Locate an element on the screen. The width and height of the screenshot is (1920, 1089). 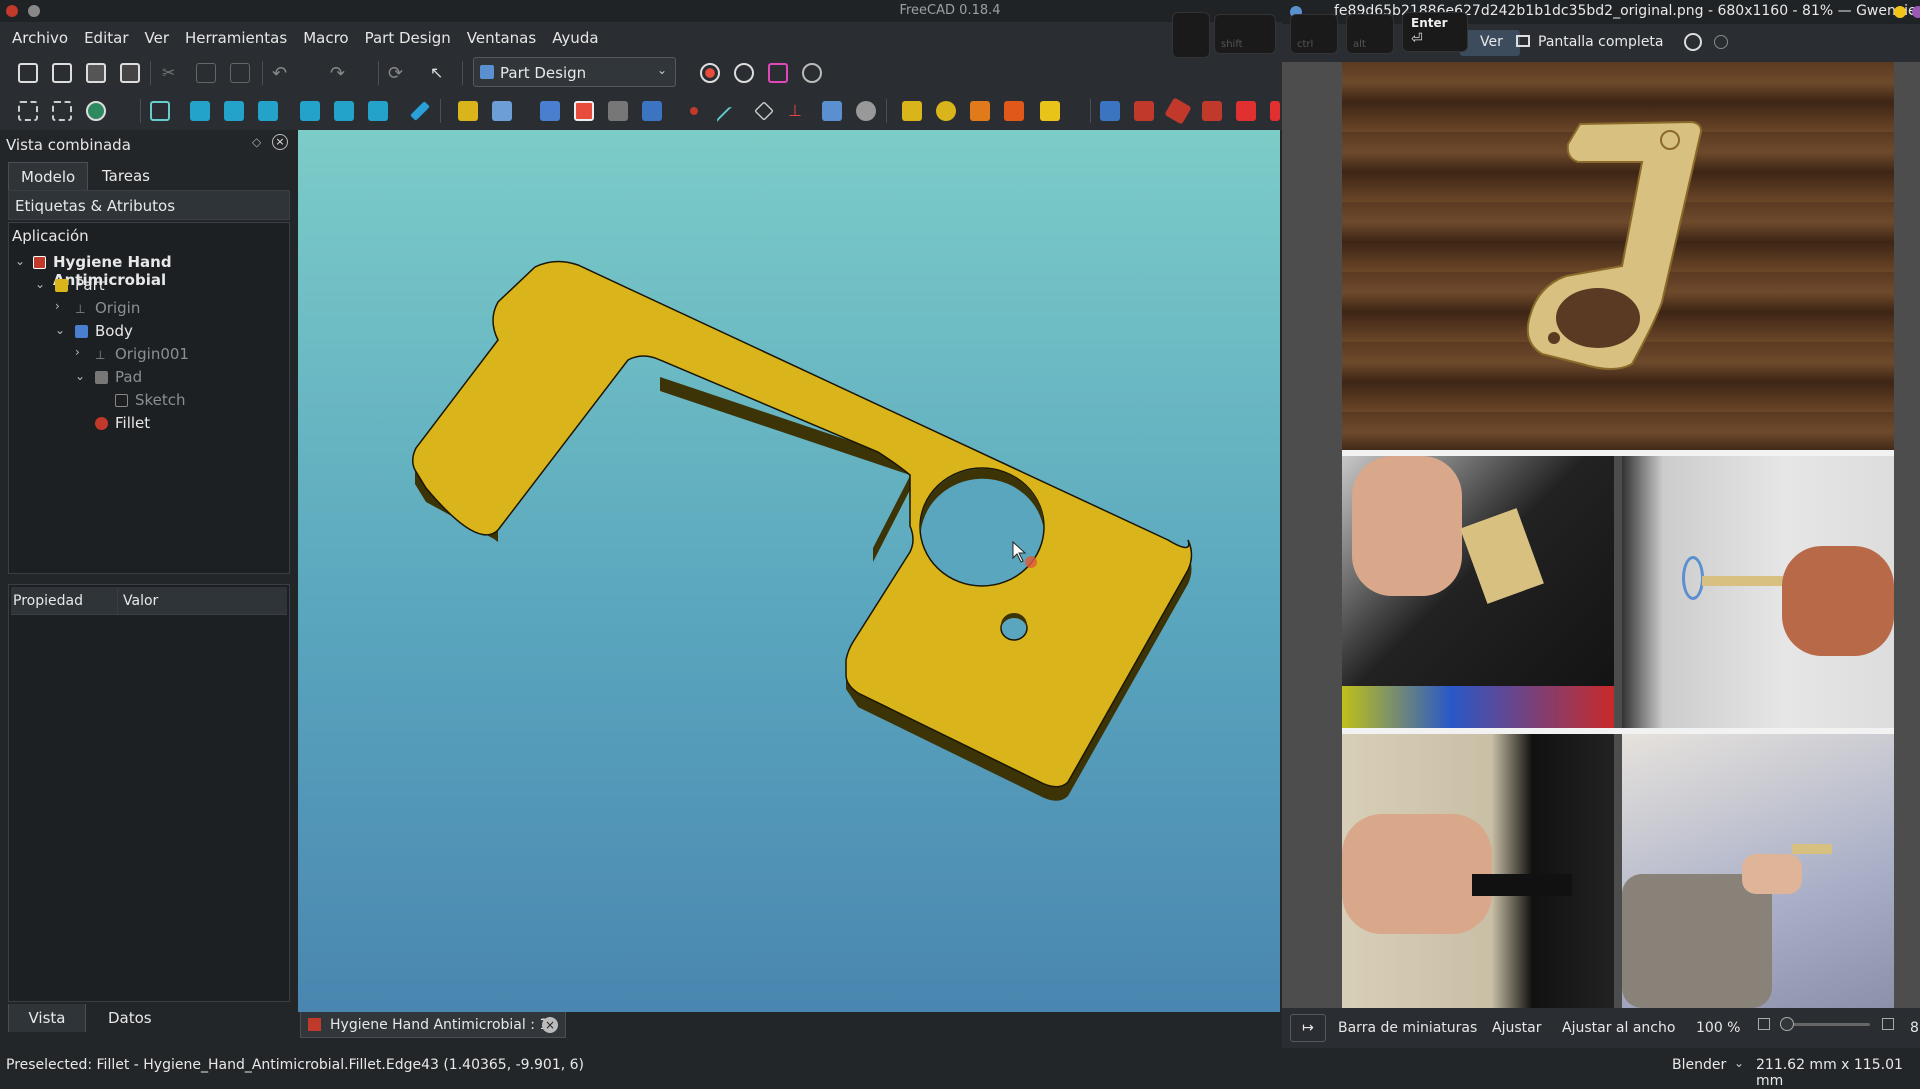
close-tab-icon: × is located at coordinates (550, 1025).